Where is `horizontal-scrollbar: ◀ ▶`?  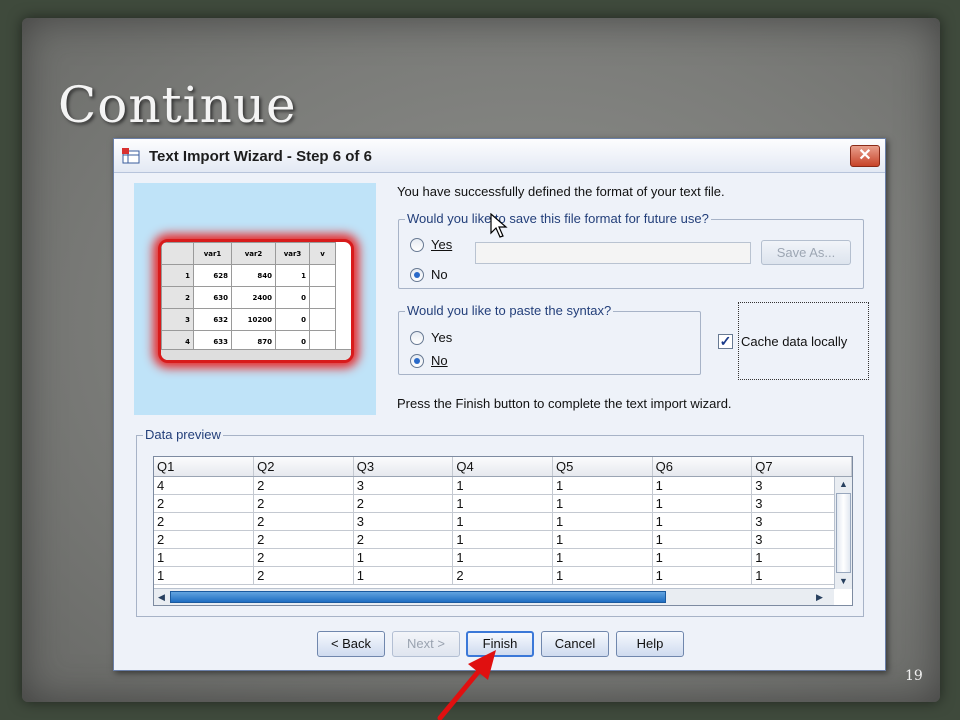
horizontal-scrollbar: ◀ ▶ is located at coordinates (494, 596).